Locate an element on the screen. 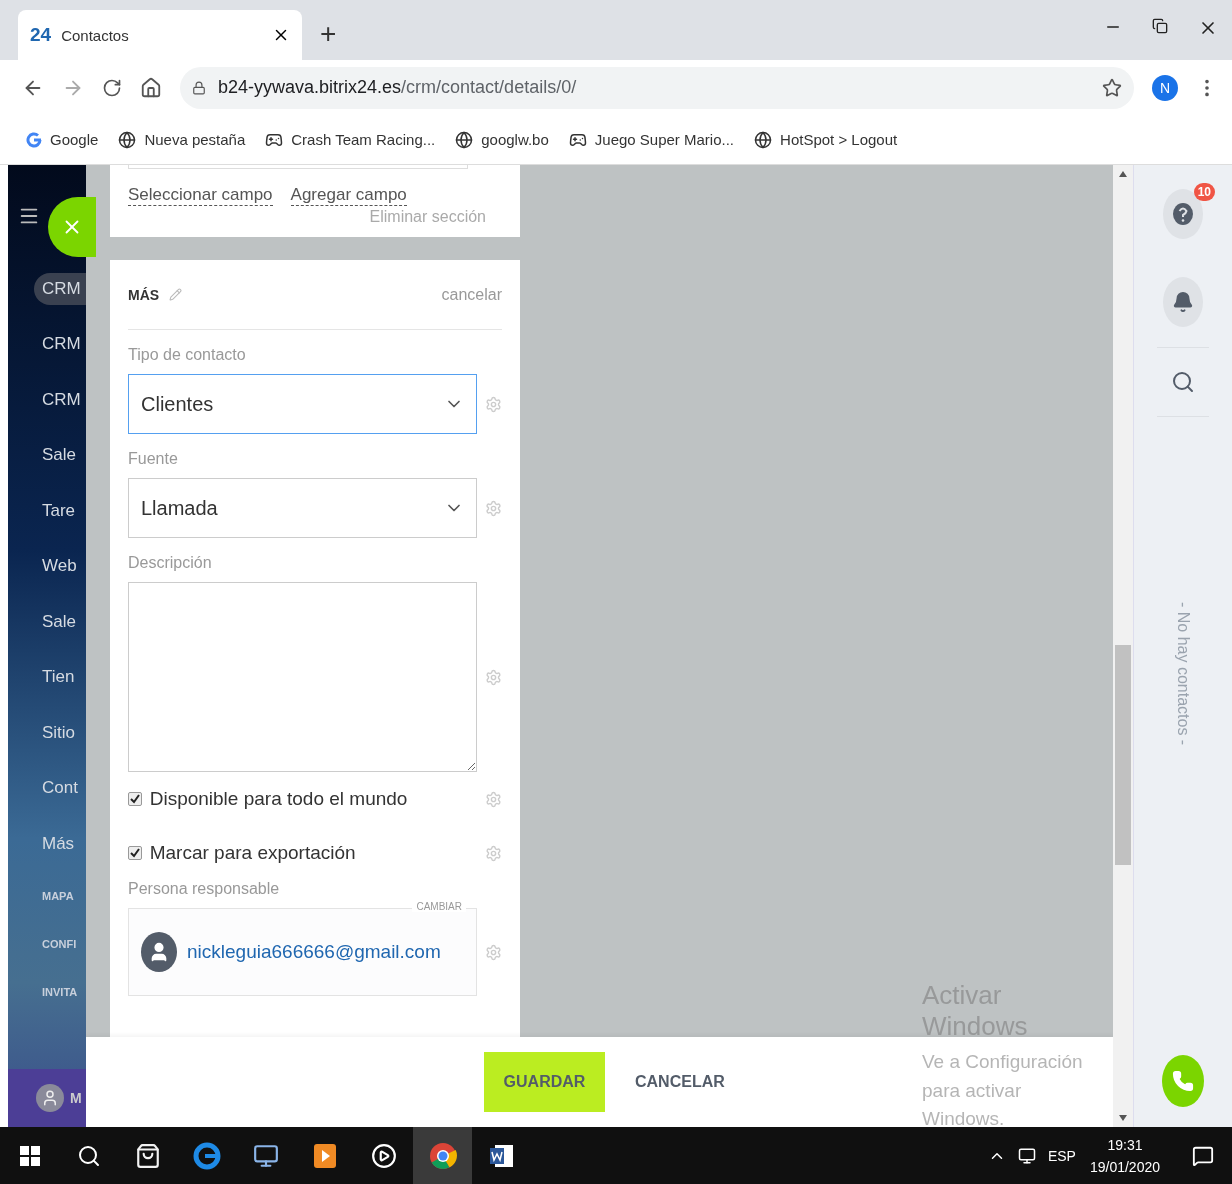 This screenshot has height=1184, width=1232. computer-icon is located at coordinates (265, 1155).